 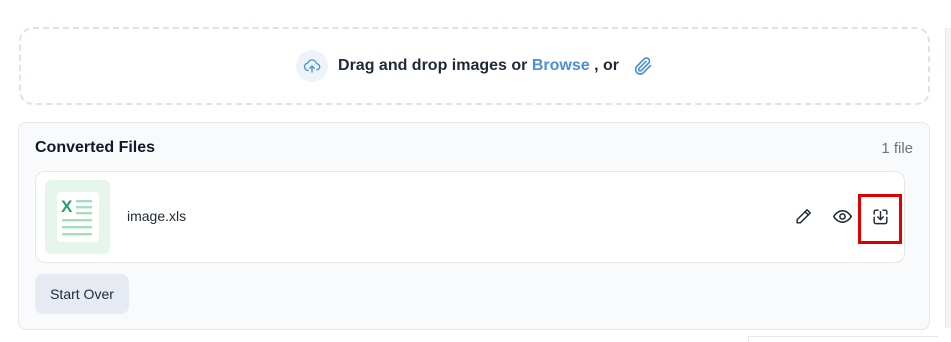 I want to click on browse-link: Browse, so click(x=561, y=65).